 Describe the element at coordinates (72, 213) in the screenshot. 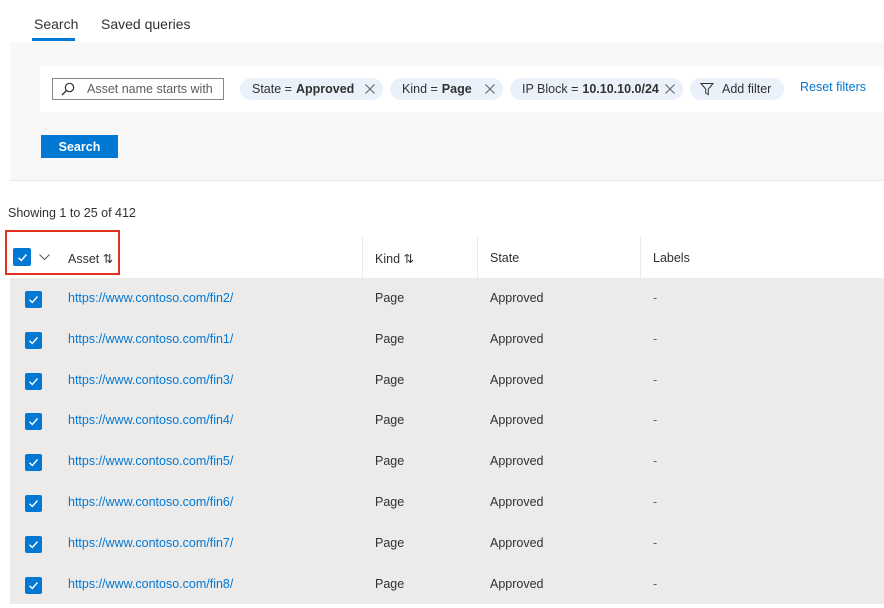

I see `results-count: Showing 1 to 25 of 412` at that location.